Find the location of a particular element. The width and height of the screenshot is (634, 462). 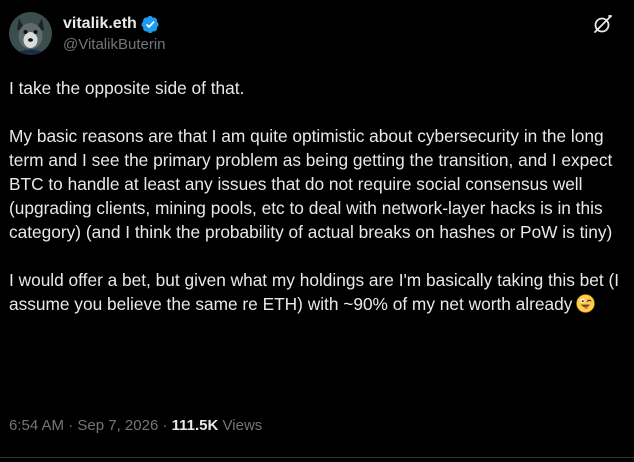

verified-badge-icon is located at coordinates (150, 24).